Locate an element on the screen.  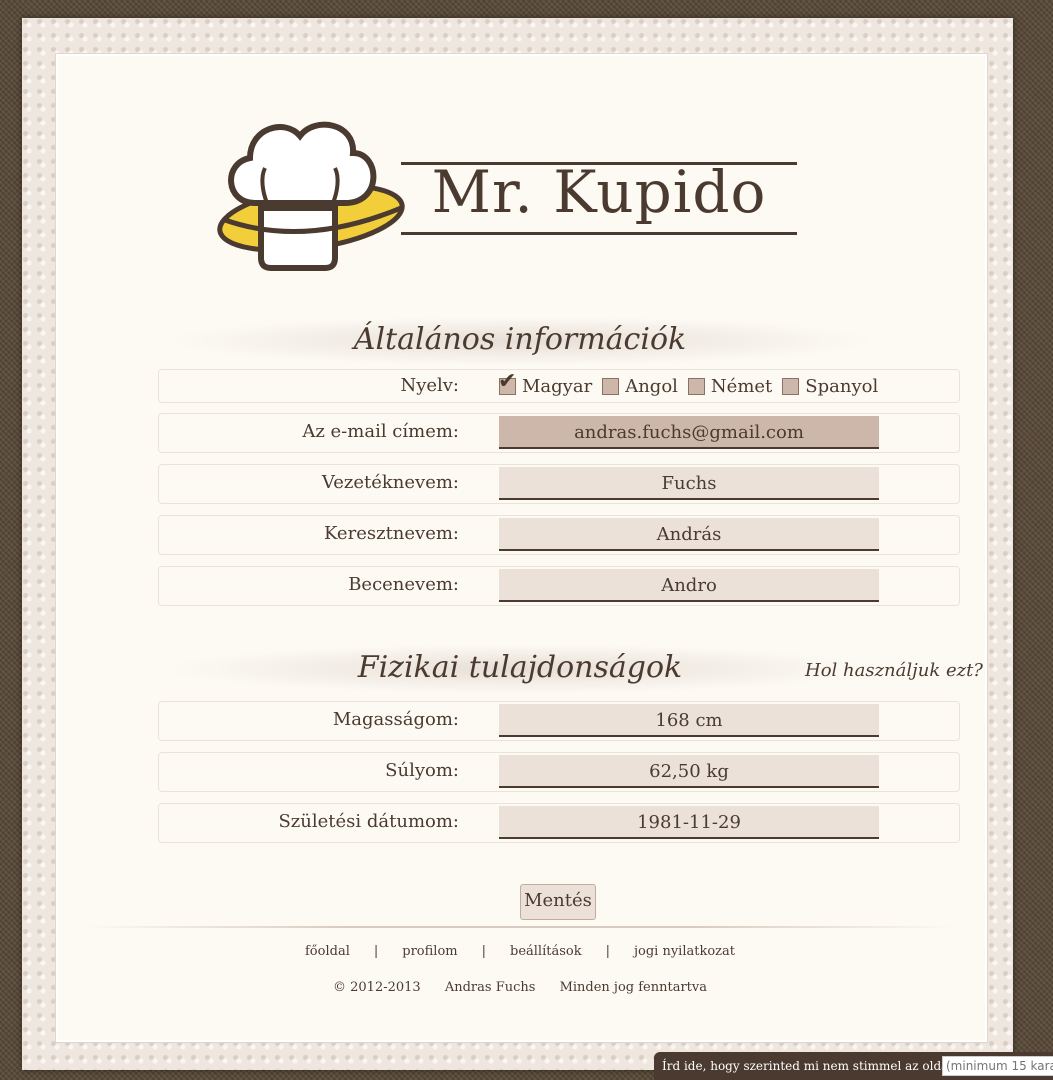
language-option-magyar: Magyar is located at coordinates (545, 383).